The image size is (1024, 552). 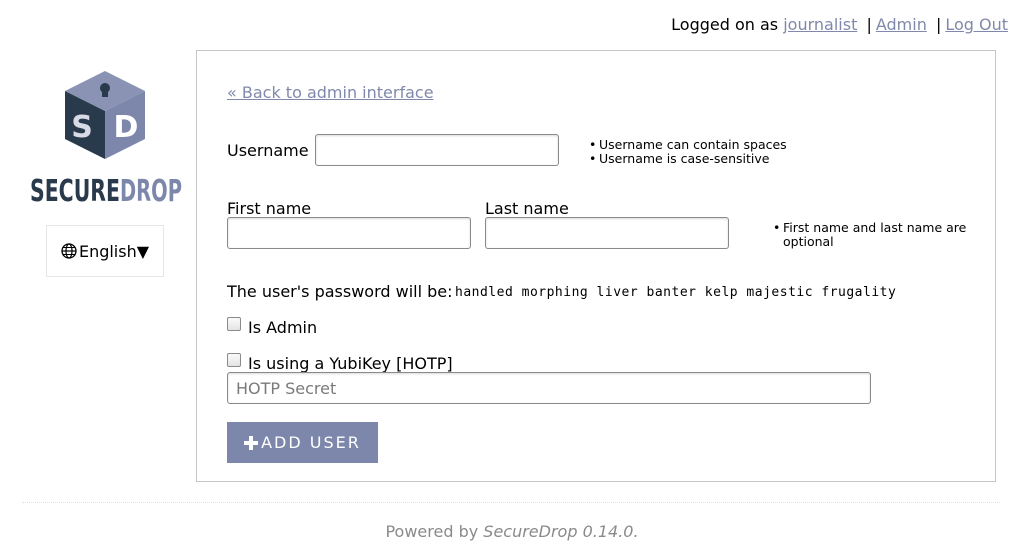 I want to click on svg-text: SECURE, so click(x=75, y=191).